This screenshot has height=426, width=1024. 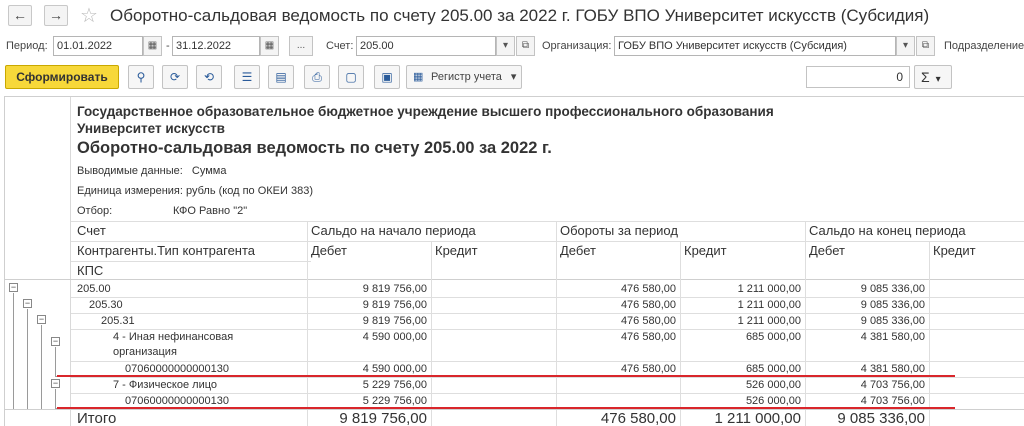 What do you see at coordinates (383, 418) in the screenshot?
I see `total-opening-debit: 9 819 756,00` at bounding box center [383, 418].